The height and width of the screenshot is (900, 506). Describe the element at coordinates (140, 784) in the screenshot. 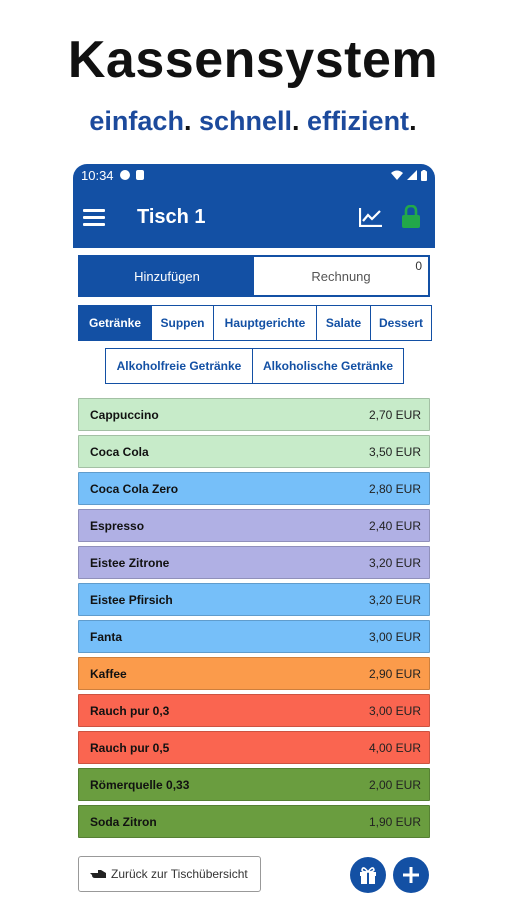

I see `product-name: Römerquelle 0,33` at that location.